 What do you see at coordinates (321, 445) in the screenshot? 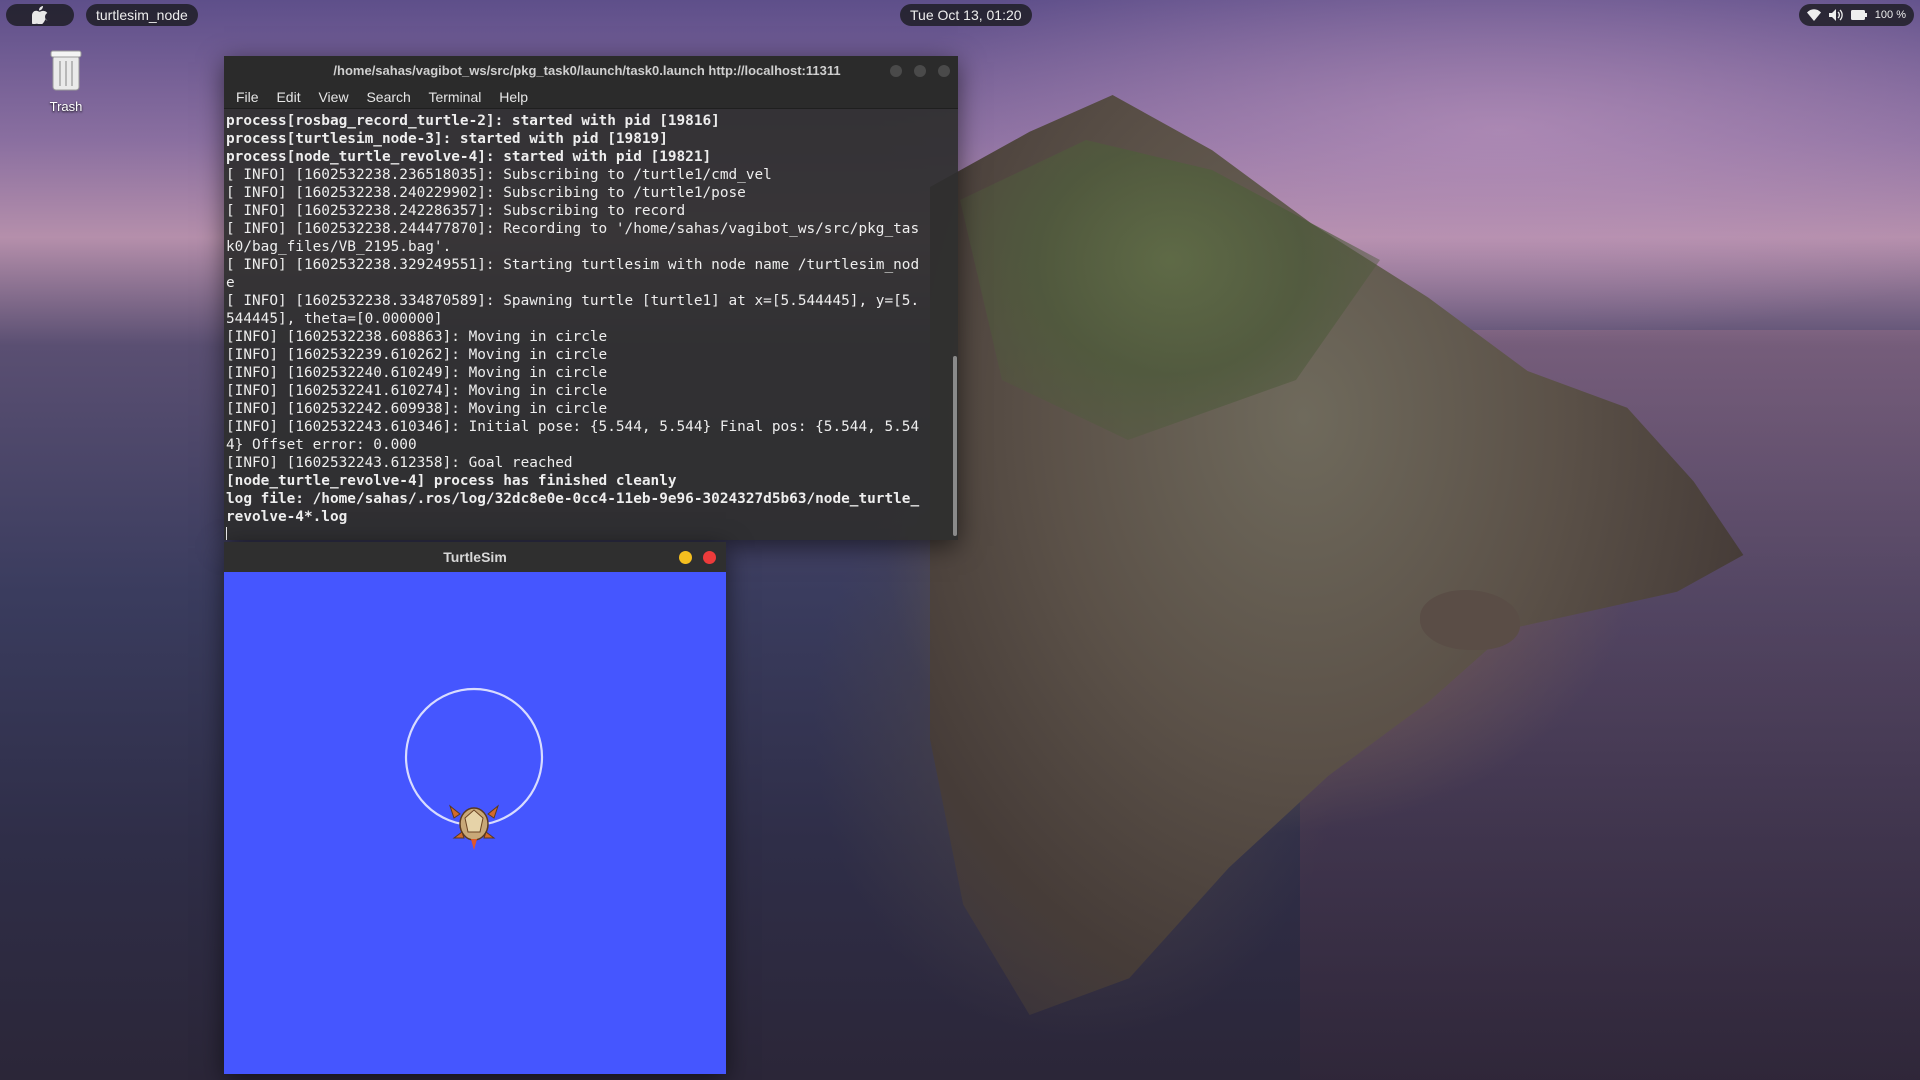
I see `terminal-line: 4} Offset error: 0.000` at bounding box center [321, 445].